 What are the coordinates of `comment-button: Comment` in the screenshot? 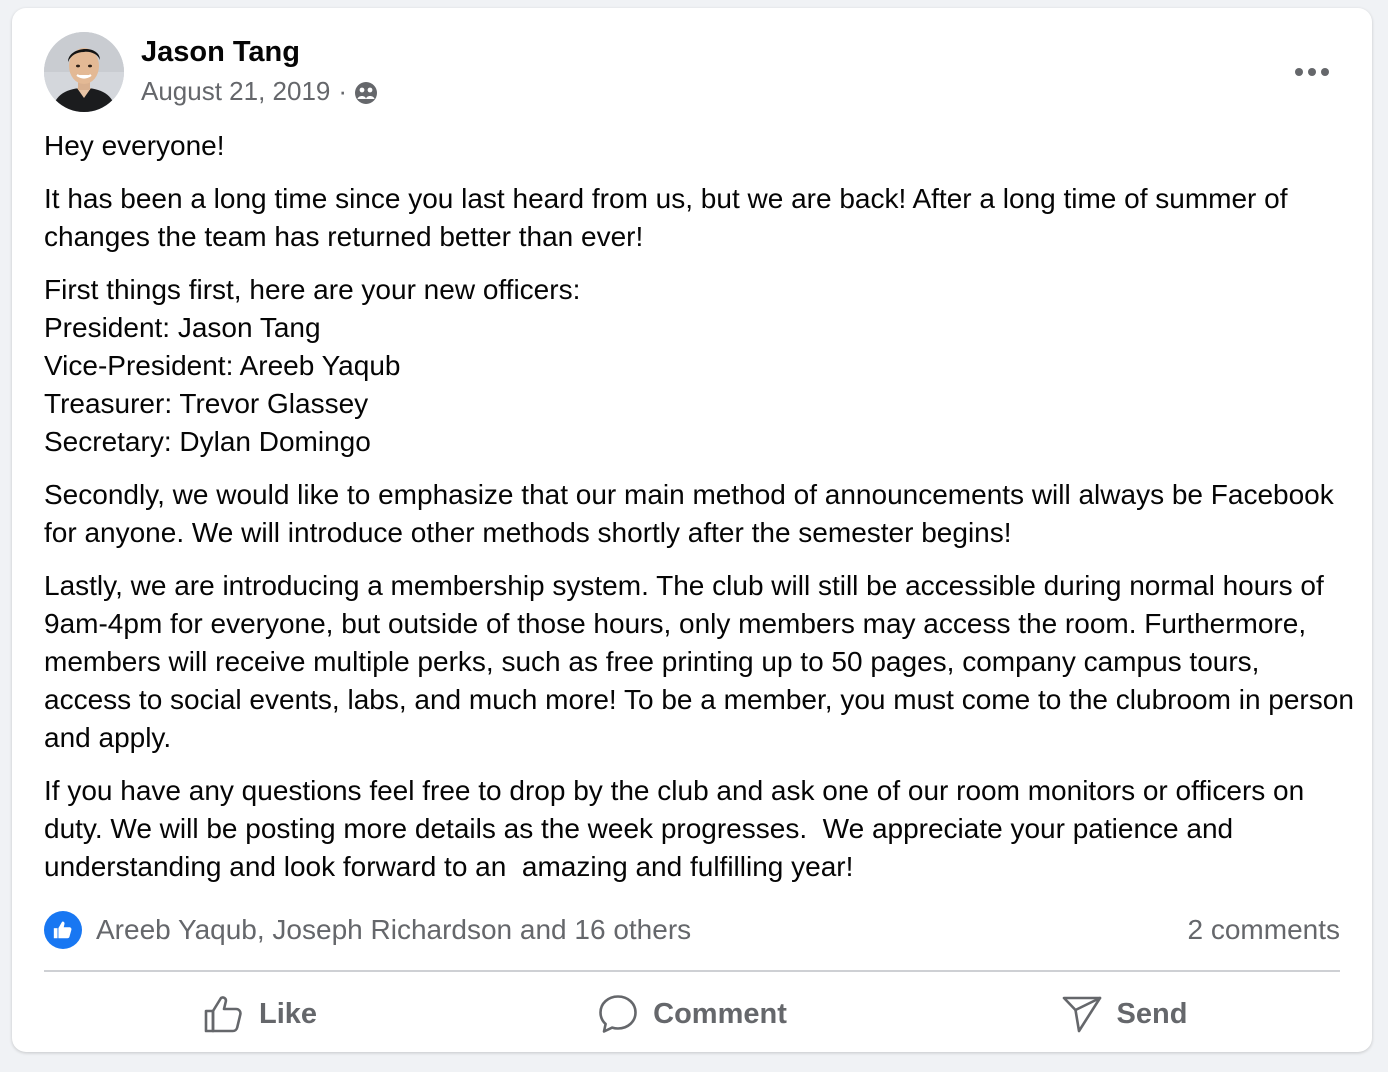 It's located at (692, 1014).